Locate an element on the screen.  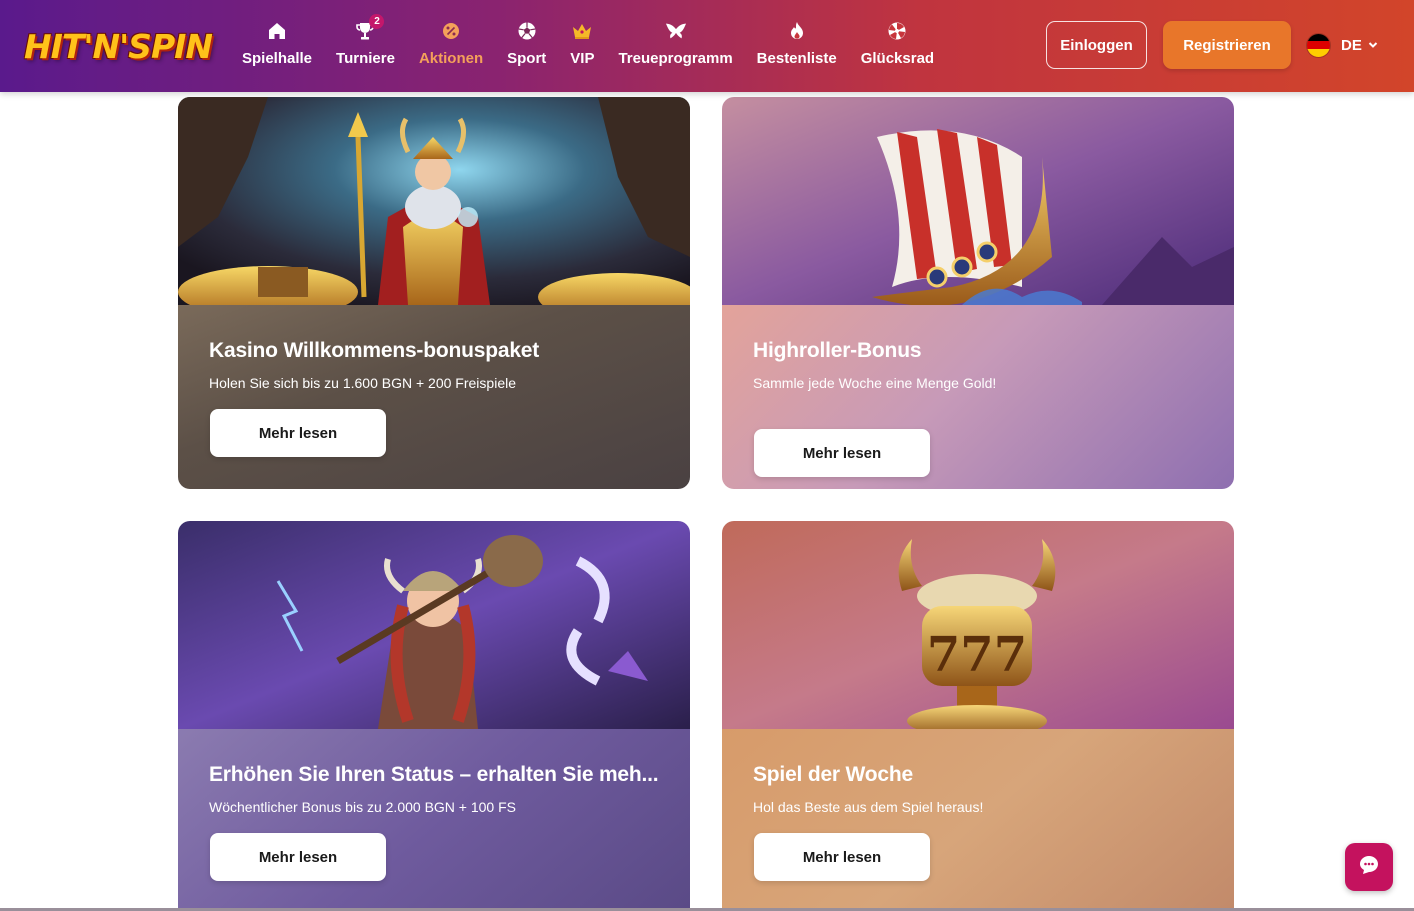
promo-title: Spiel der Woche is located at coordinates (833, 774).